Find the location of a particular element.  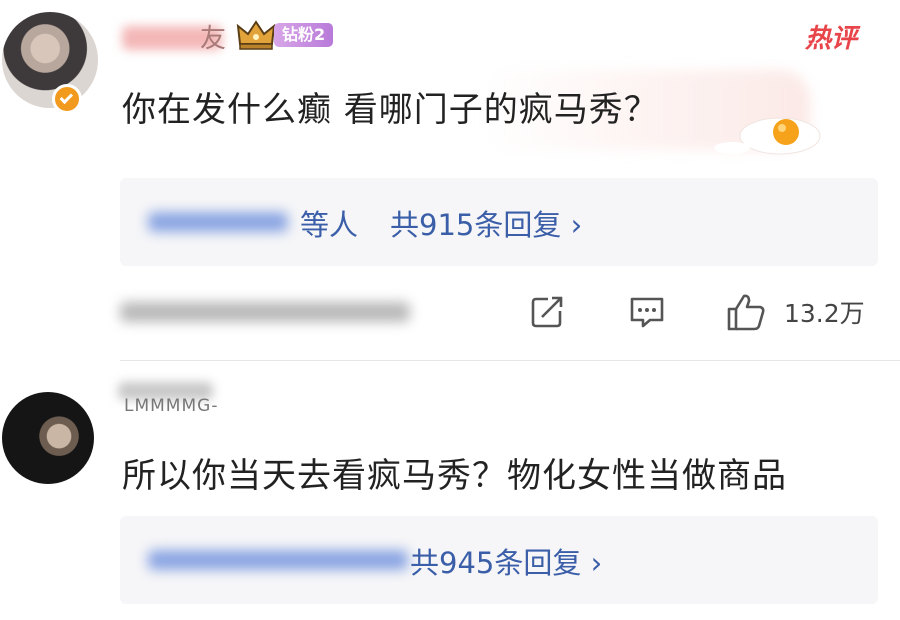

fan-level-badge: 钻粉2 is located at coordinates (304, 35).